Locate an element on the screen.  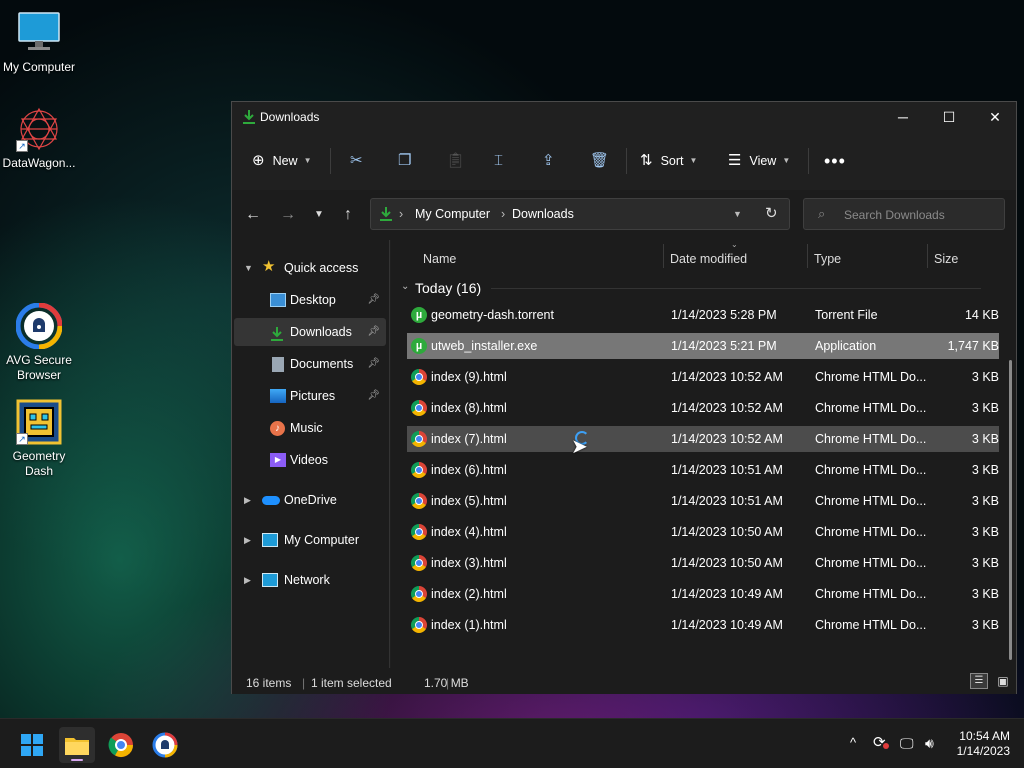
nav-network: ▶ Network is located at coordinates (310, 580).